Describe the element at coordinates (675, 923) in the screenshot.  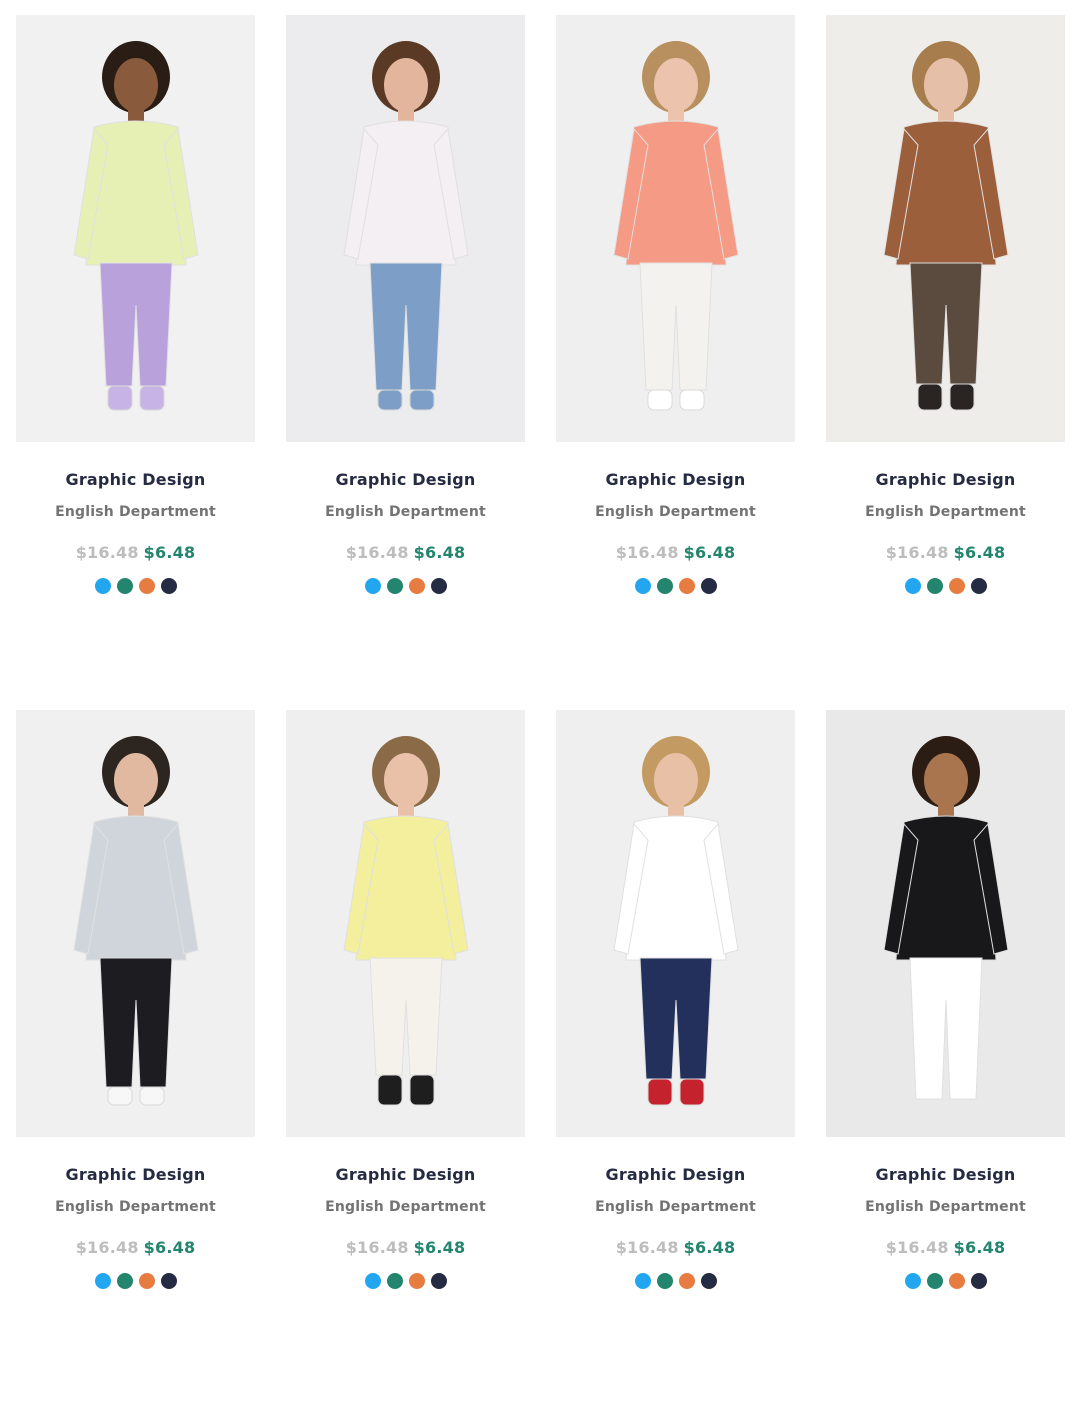
I see `man-colorblock-hoodie-navy-joggers-photo` at that location.